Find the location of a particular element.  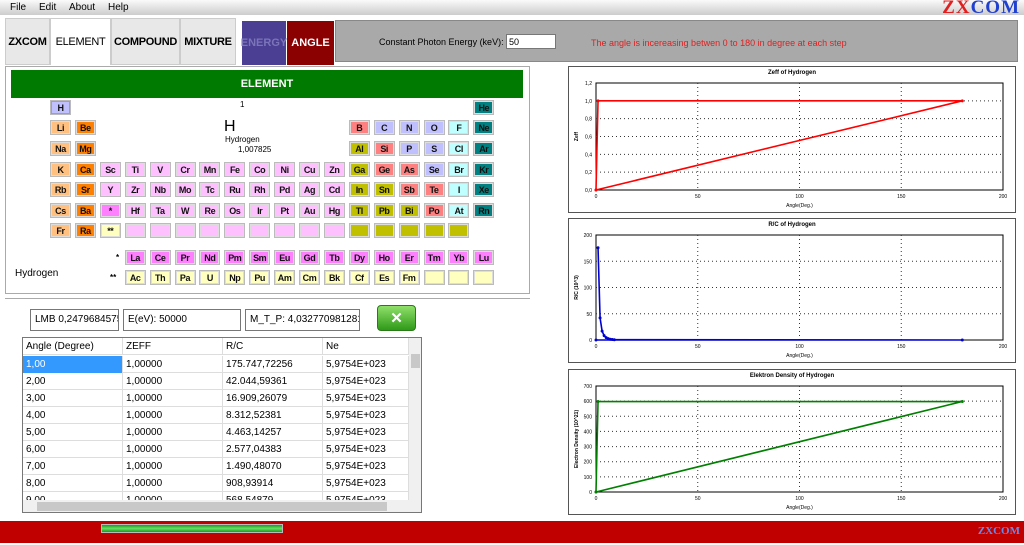

element-Cl: Cl is located at coordinates (459, 148).